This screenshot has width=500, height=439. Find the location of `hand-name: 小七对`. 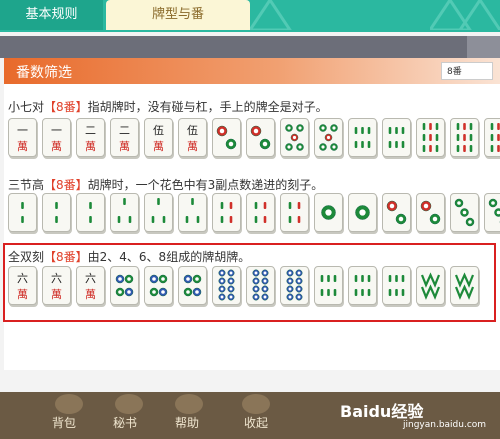

hand-name: 小七对 is located at coordinates (26, 107).